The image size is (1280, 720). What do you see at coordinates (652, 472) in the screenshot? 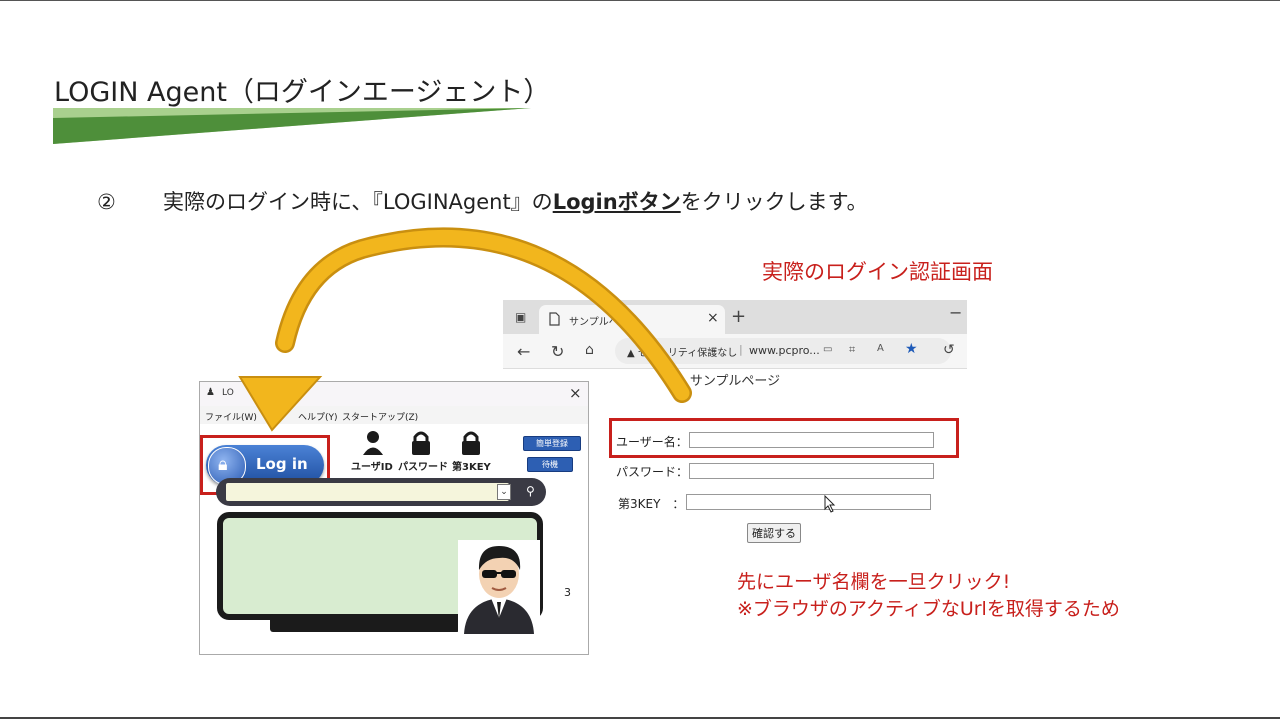
I see `password-label: パスワード：` at bounding box center [652, 472].